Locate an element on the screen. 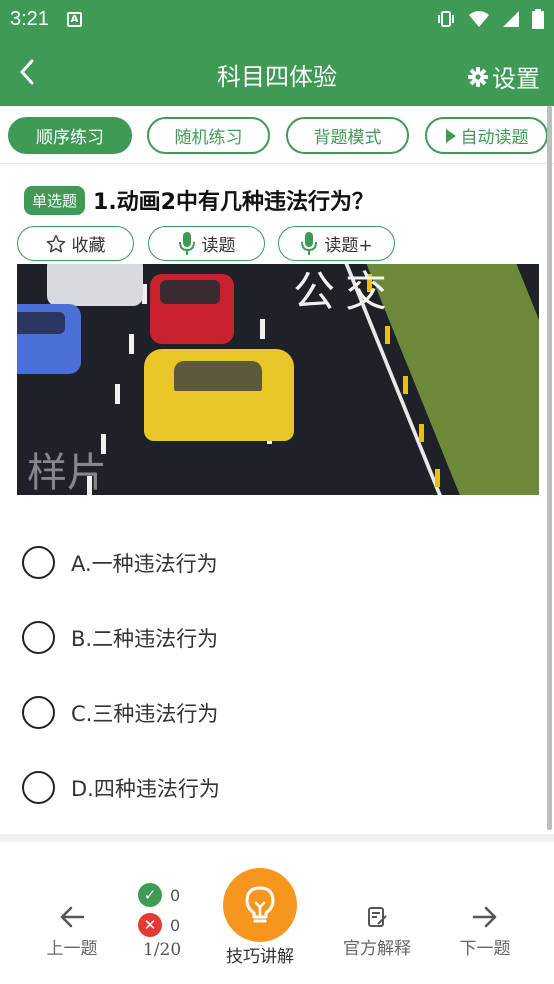 The width and height of the screenshot is (554, 984). white-car is located at coordinates (95, 285).